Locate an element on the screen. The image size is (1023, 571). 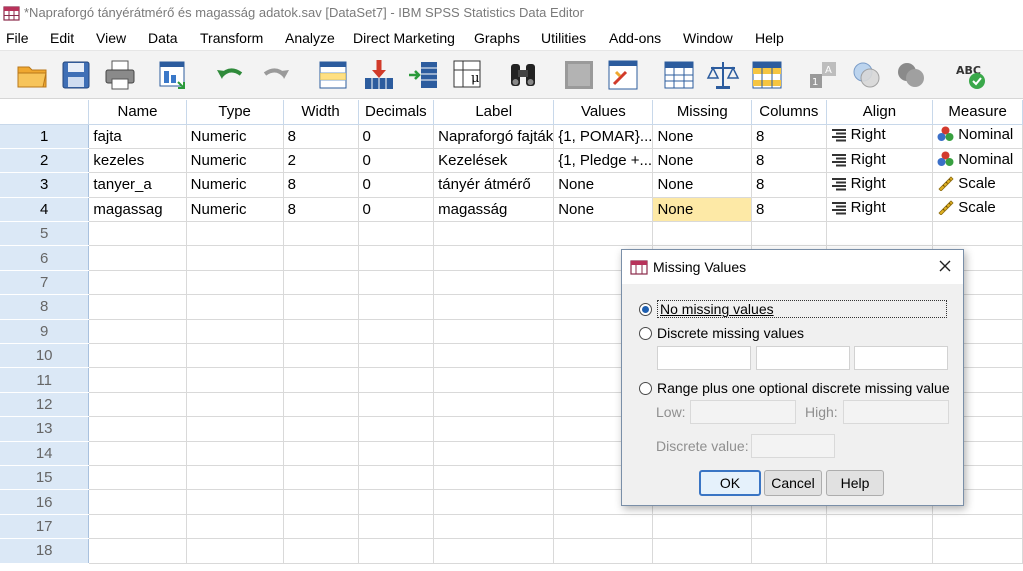
cell-label: Kezelések is located at coordinates (494, 161).